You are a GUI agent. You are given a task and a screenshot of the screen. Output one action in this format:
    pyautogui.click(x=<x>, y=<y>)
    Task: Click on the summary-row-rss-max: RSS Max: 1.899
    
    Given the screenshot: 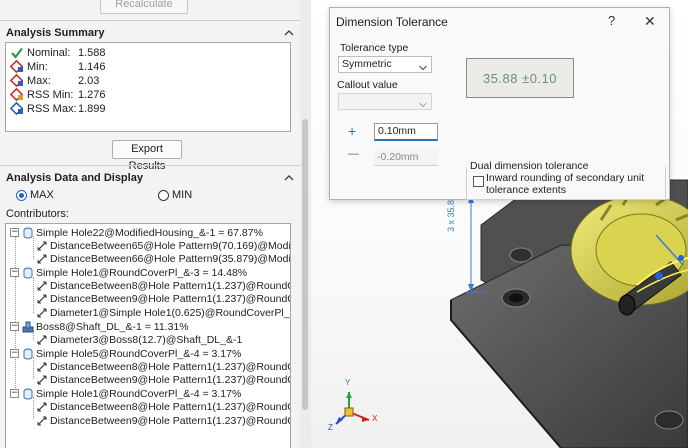 What is the action you would take?
    pyautogui.click(x=57, y=108)
    